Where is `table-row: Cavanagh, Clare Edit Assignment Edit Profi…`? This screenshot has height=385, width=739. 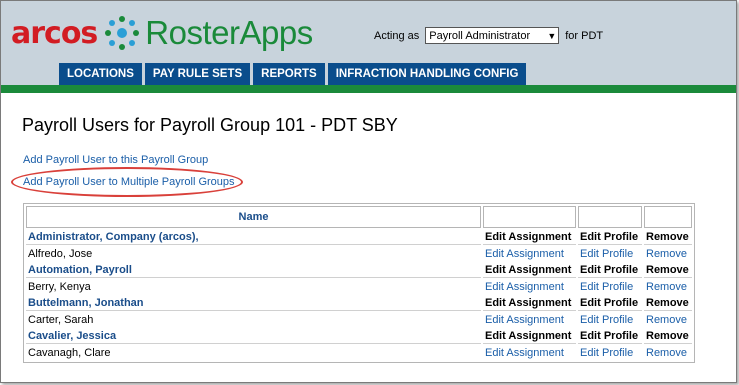
table-row: Cavanagh, Clare Edit Assignment Edit Profi… is located at coordinates (359, 353).